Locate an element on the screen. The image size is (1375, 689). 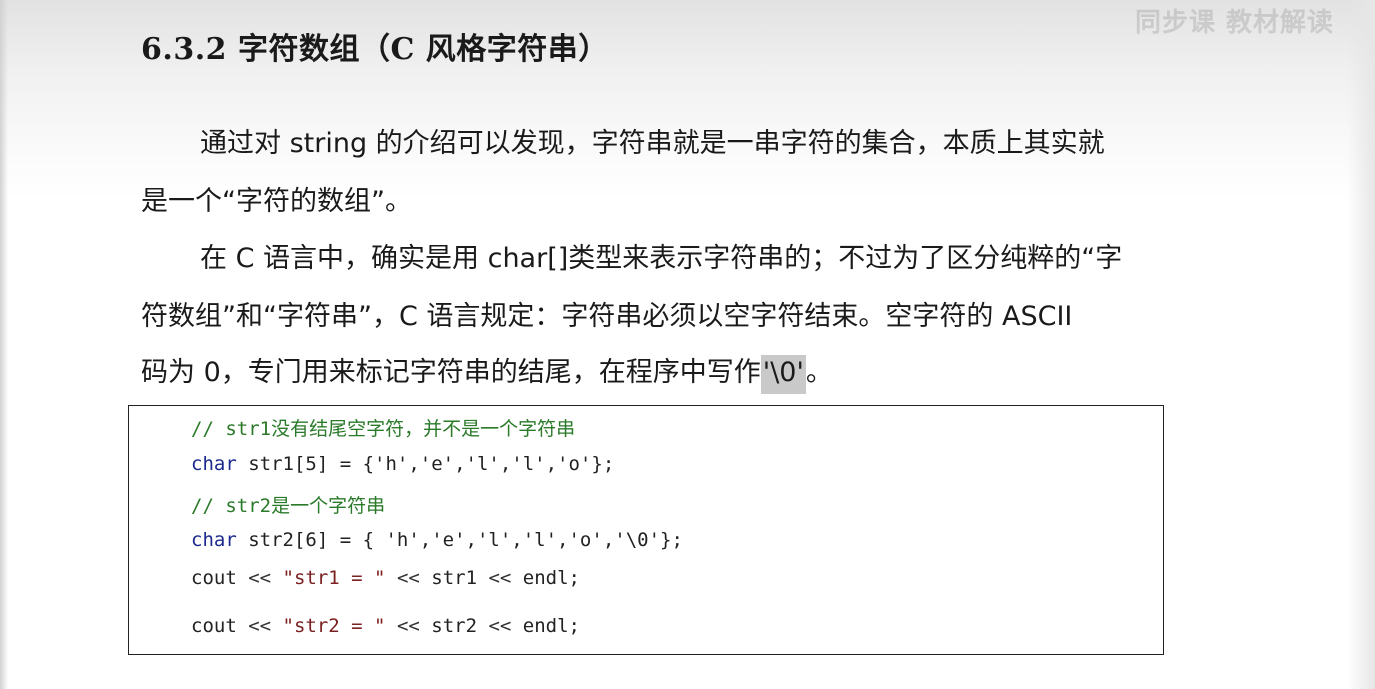
paragraph-line: 符数组”和“字符串”，C 语言规定：字符串必须以空字符结束。空字符的 ASCII is located at coordinates (607, 316).